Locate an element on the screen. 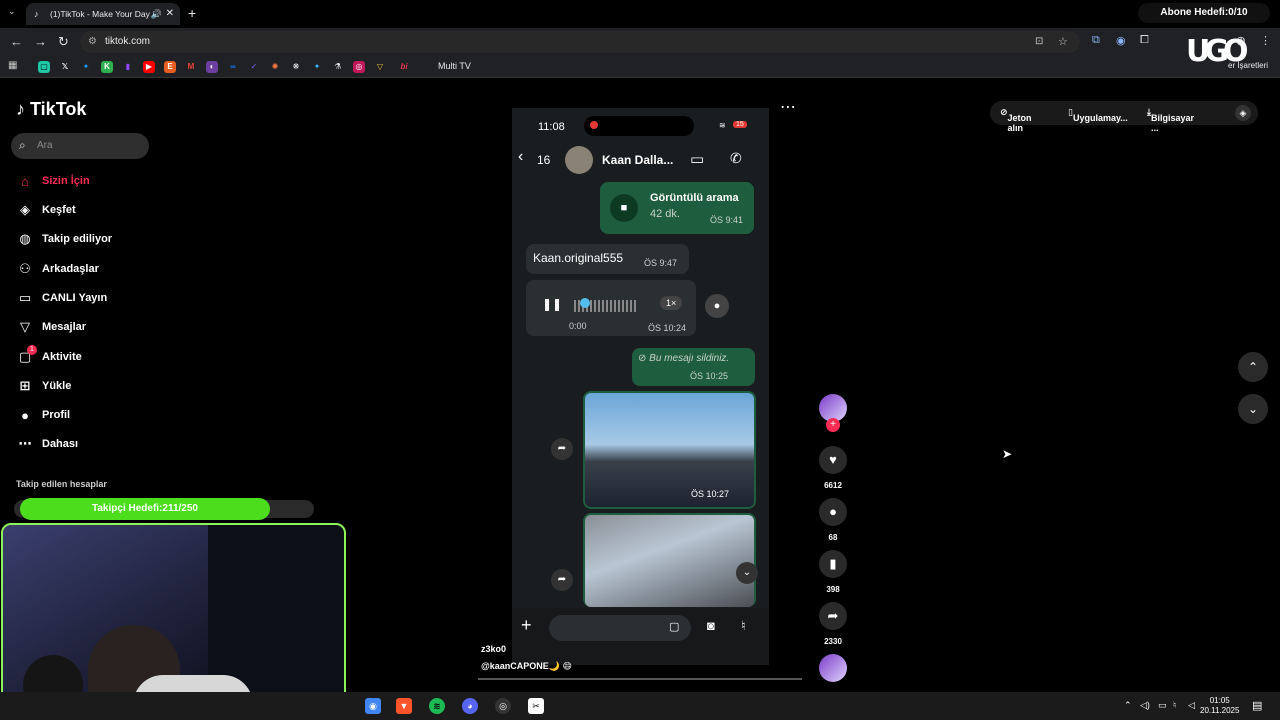  claude-icon: ✺ is located at coordinates (275, 67).